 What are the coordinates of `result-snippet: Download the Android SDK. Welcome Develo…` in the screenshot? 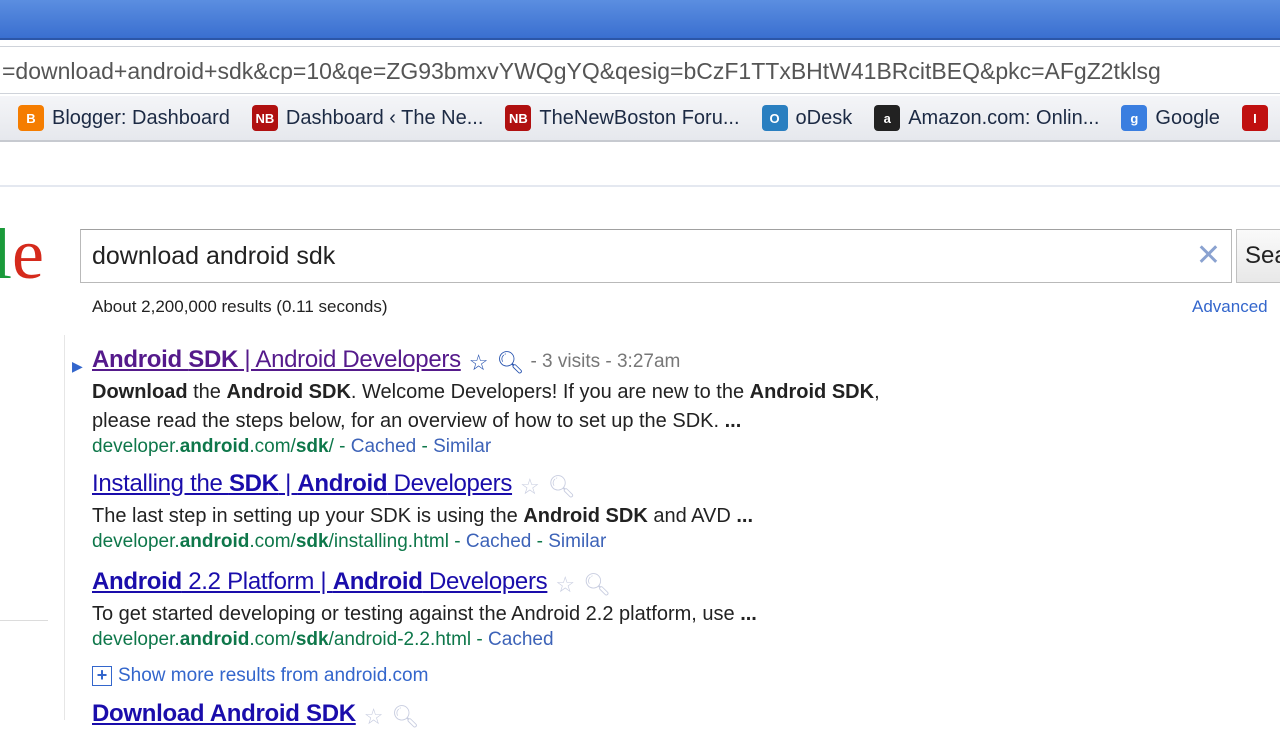 It's located at (486, 392).